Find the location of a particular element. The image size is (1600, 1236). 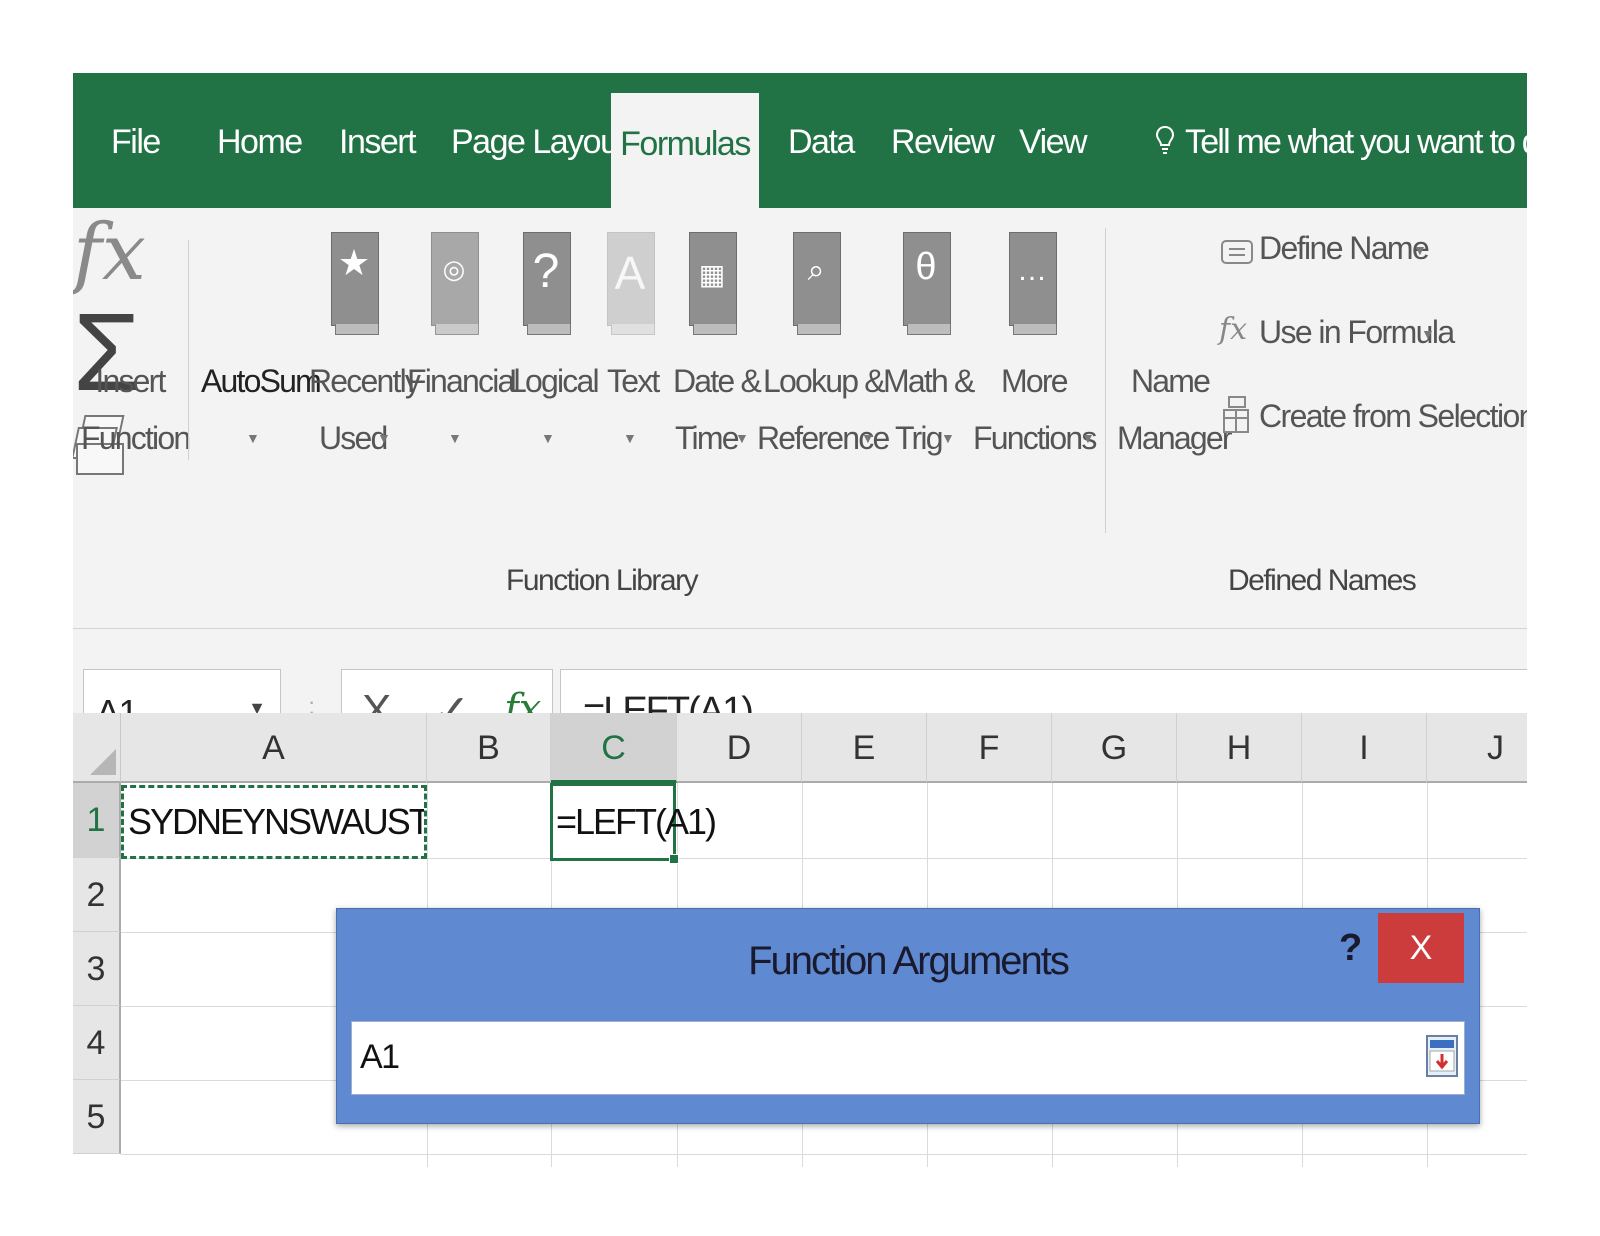

lookup-label-1: Lookup & is located at coordinates (824, 381).